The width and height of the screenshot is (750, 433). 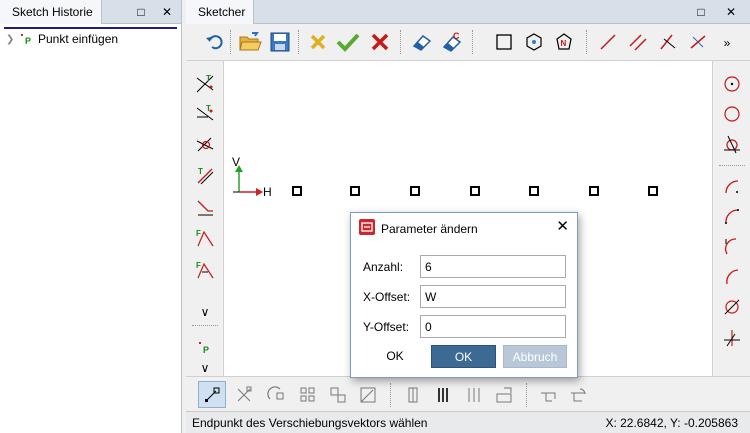 I want to click on arc-3point-button, so click(x=732, y=216).